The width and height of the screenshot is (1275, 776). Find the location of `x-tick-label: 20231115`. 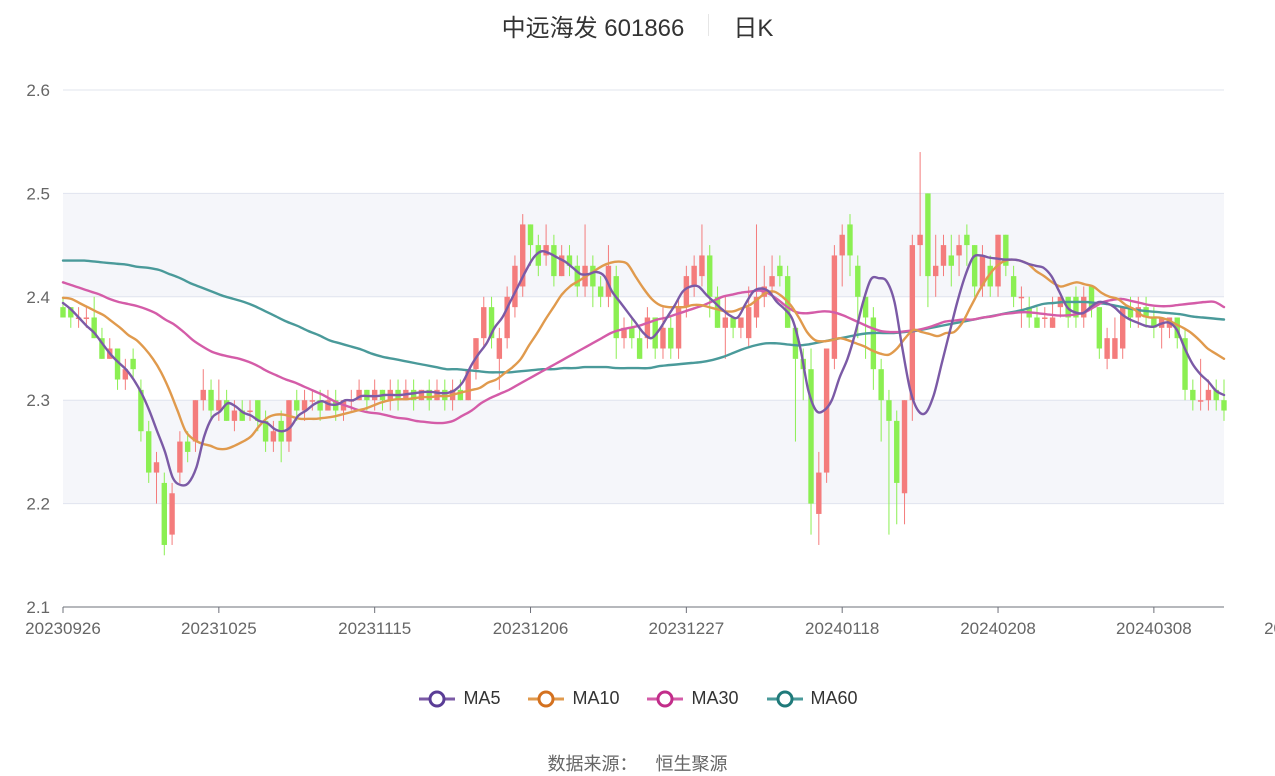

x-tick-label: 20231115 is located at coordinates (374, 628).